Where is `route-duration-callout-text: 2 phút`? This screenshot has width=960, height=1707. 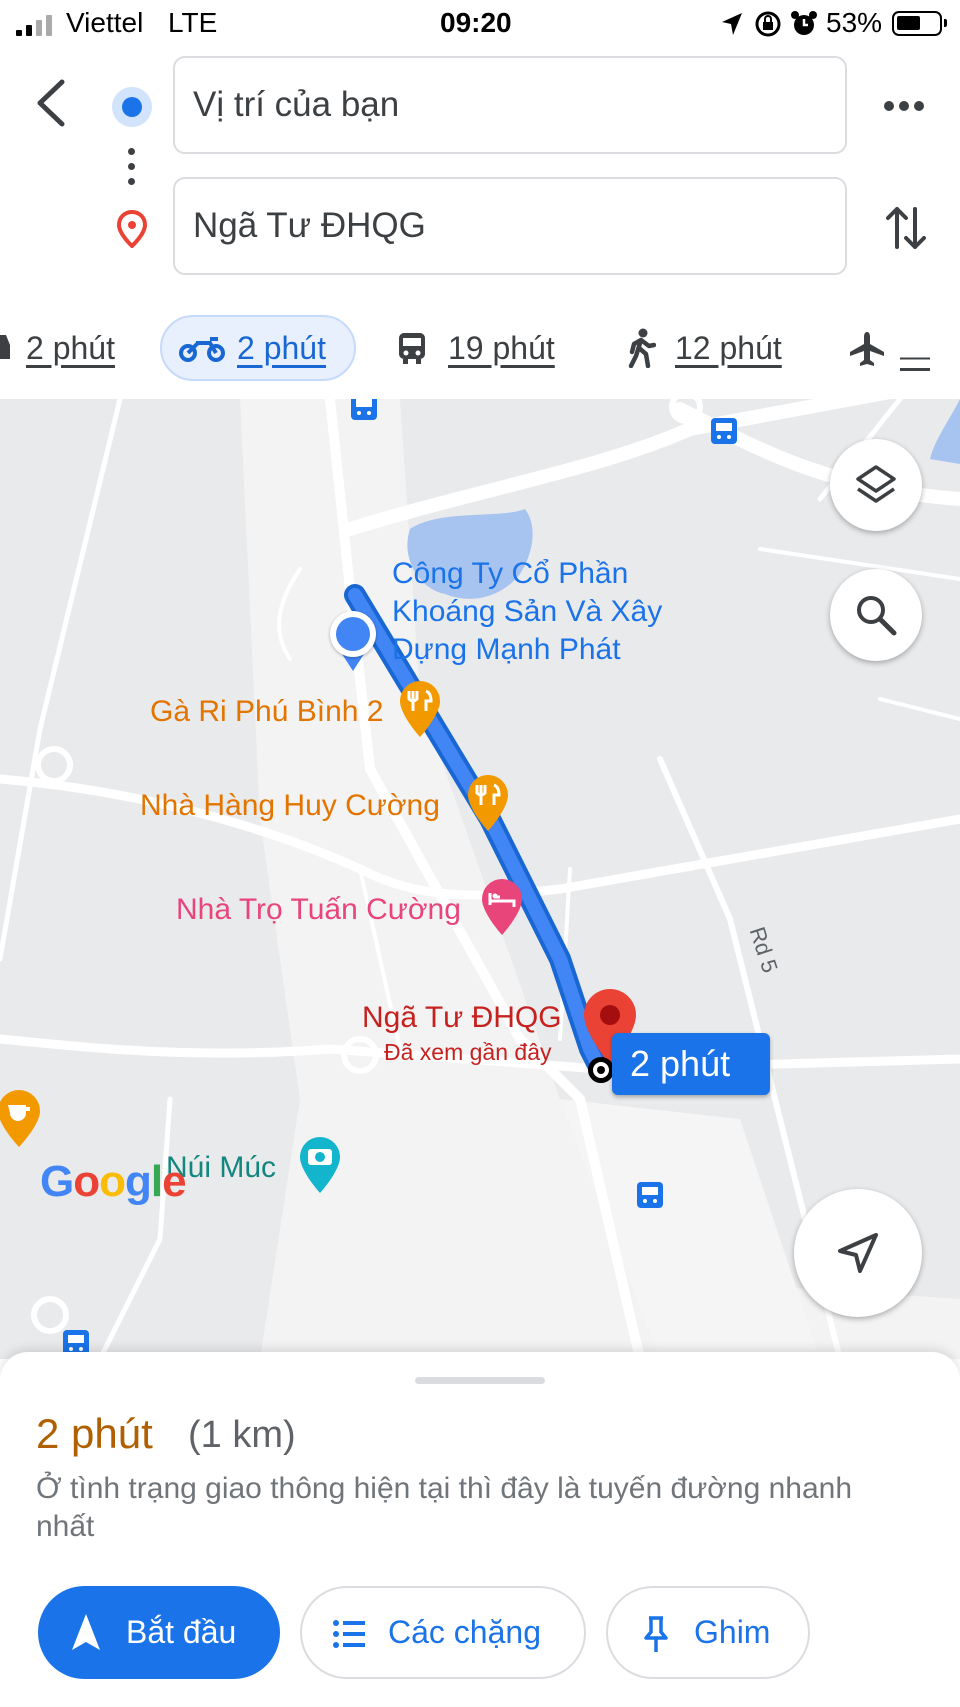
route-duration-callout-text: 2 phút is located at coordinates (680, 1063).